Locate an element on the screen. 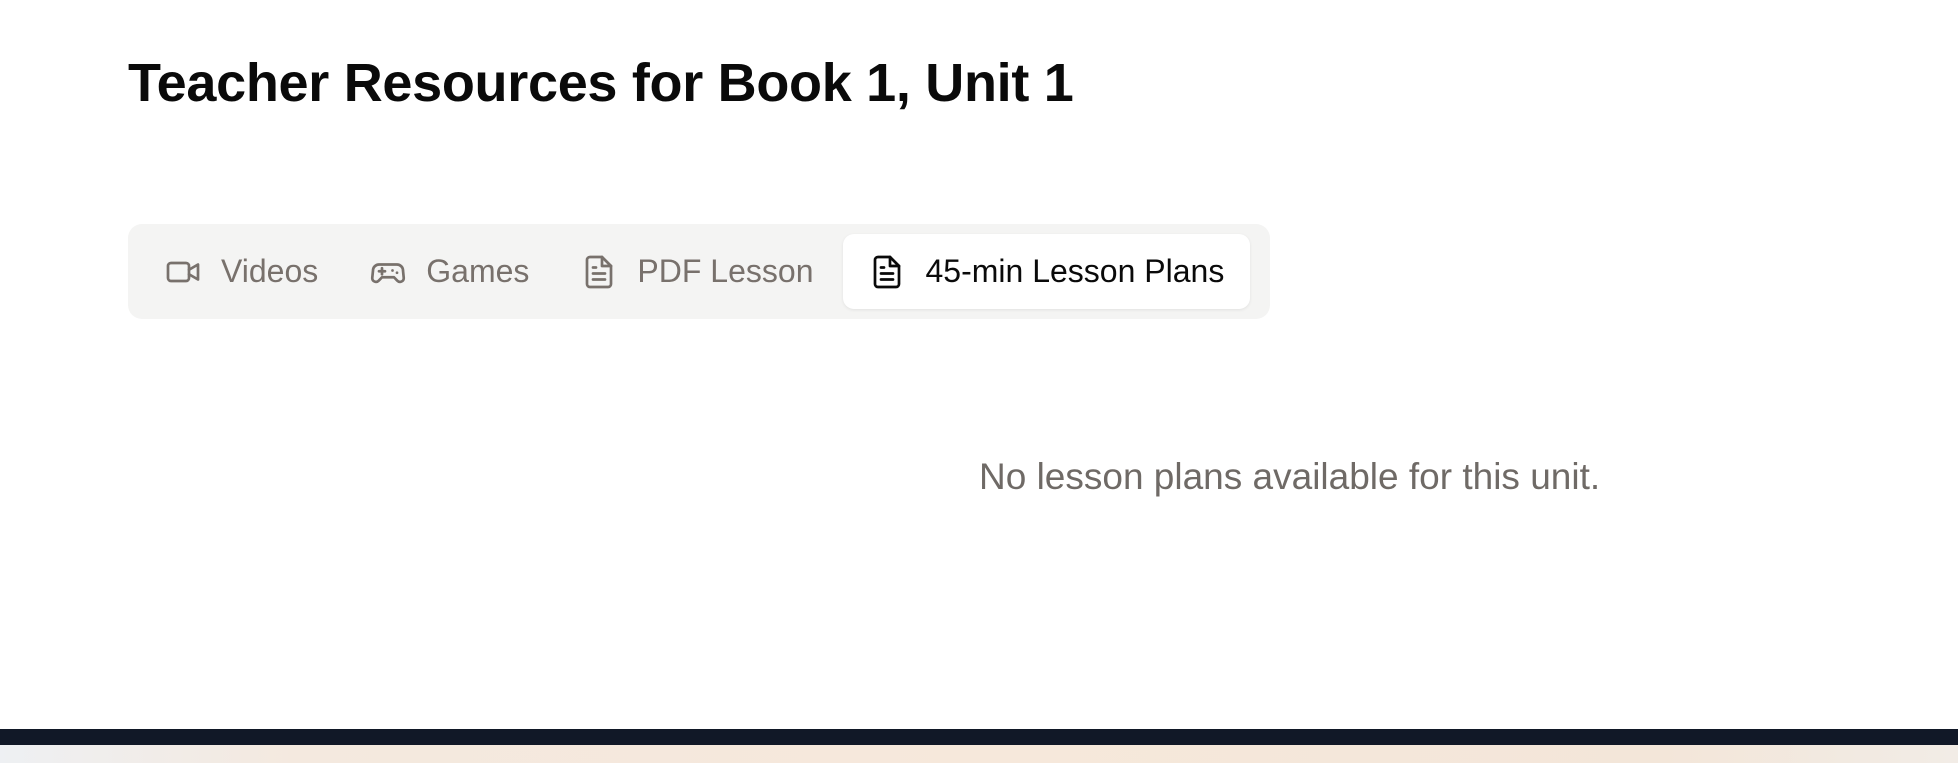  tab-videos-label: Videos is located at coordinates (270, 271).